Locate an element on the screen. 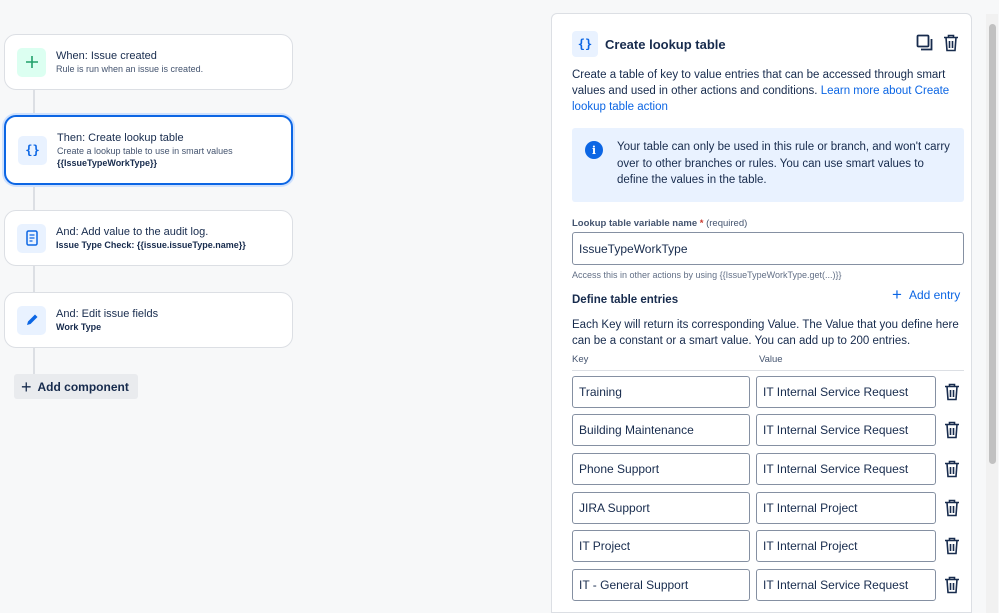  key-input: IT - General Support is located at coordinates (661, 585).